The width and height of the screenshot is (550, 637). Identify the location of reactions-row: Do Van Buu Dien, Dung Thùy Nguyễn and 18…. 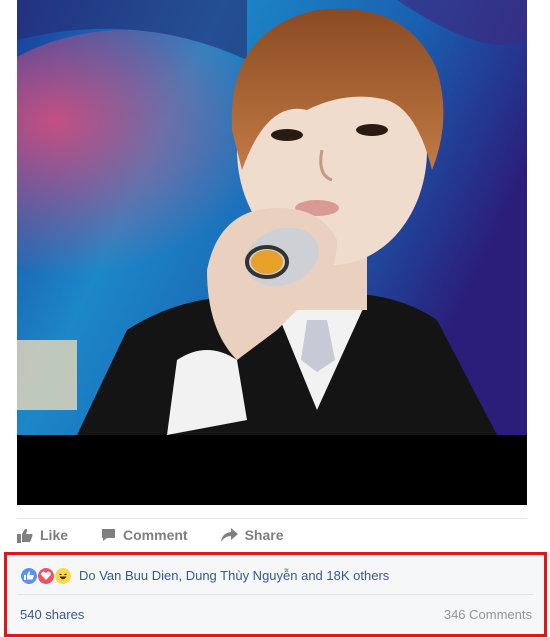
(204, 575).